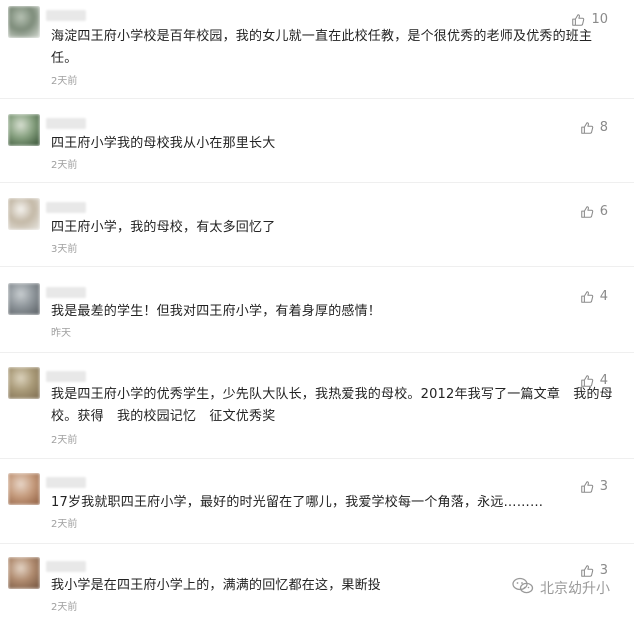  What do you see at coordinates (64, 249) in the screenshot?
I see `comment-time: 3天前` at bounding box center [64, 249].